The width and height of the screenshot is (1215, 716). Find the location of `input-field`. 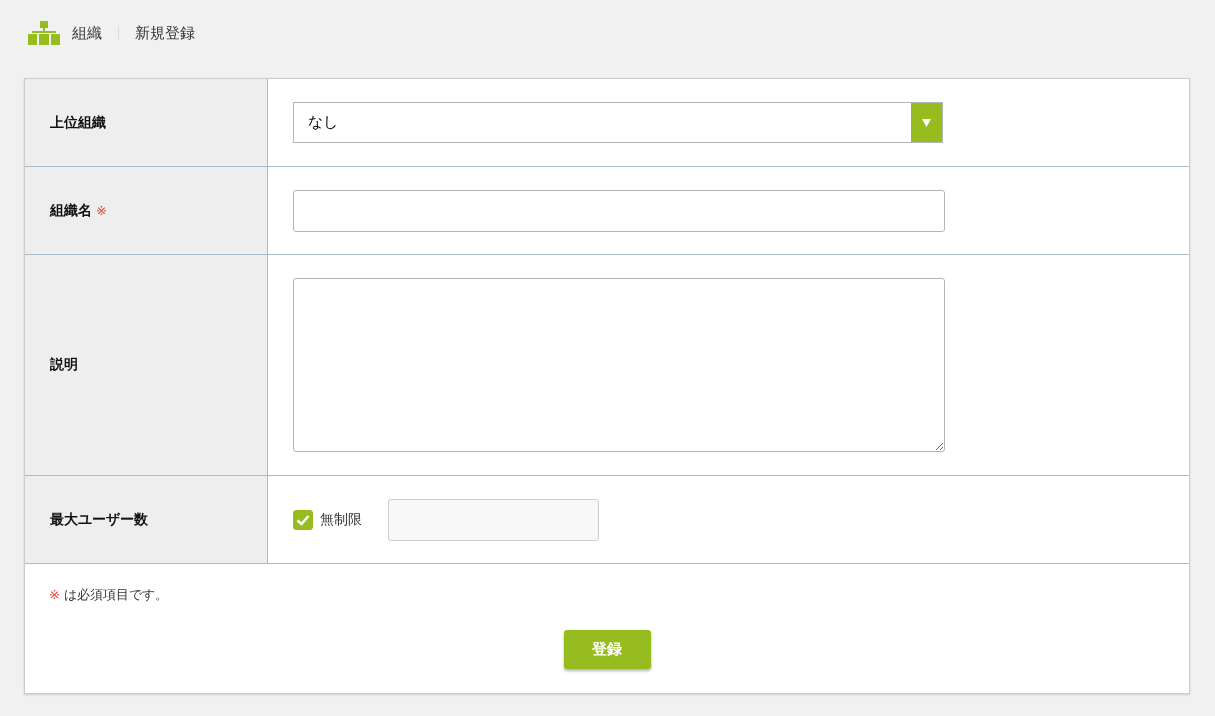

input-field is located at coordinates (619, 210).